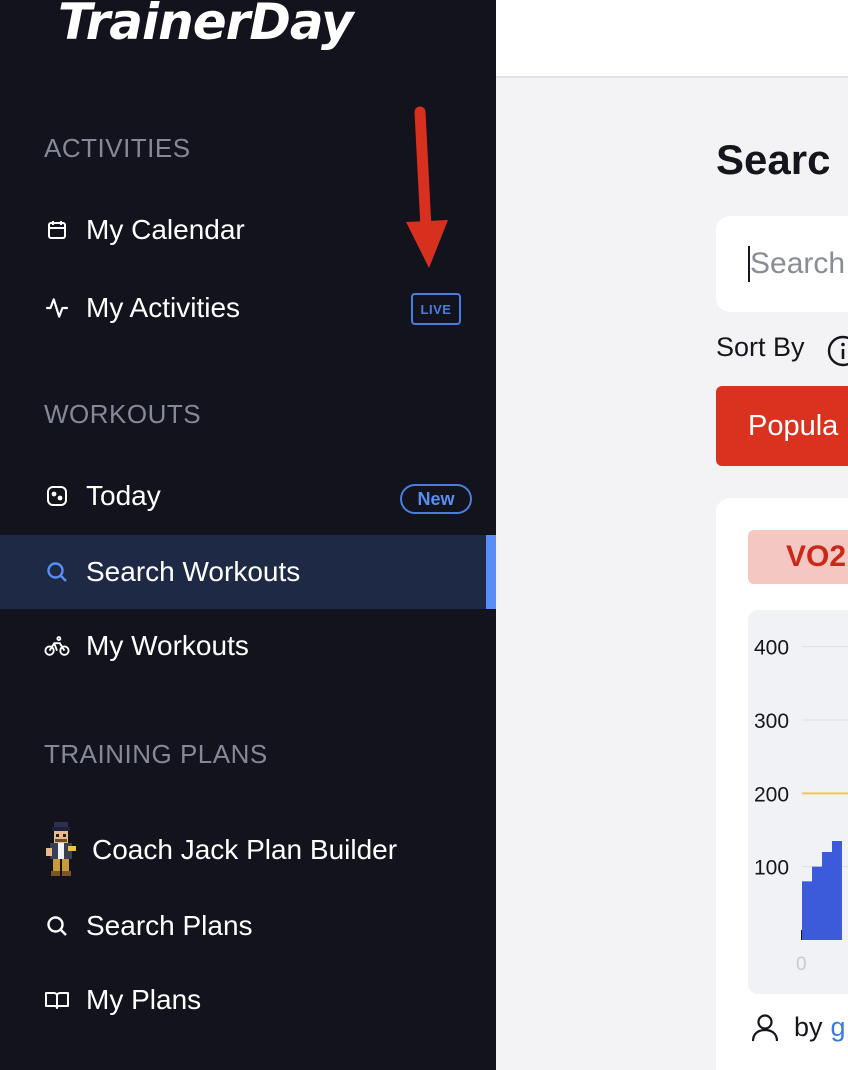  What do you see at coordinates (801, 964) in the screenshot?
I see `x-tick-label: 0` at bounding box center [801, 964].